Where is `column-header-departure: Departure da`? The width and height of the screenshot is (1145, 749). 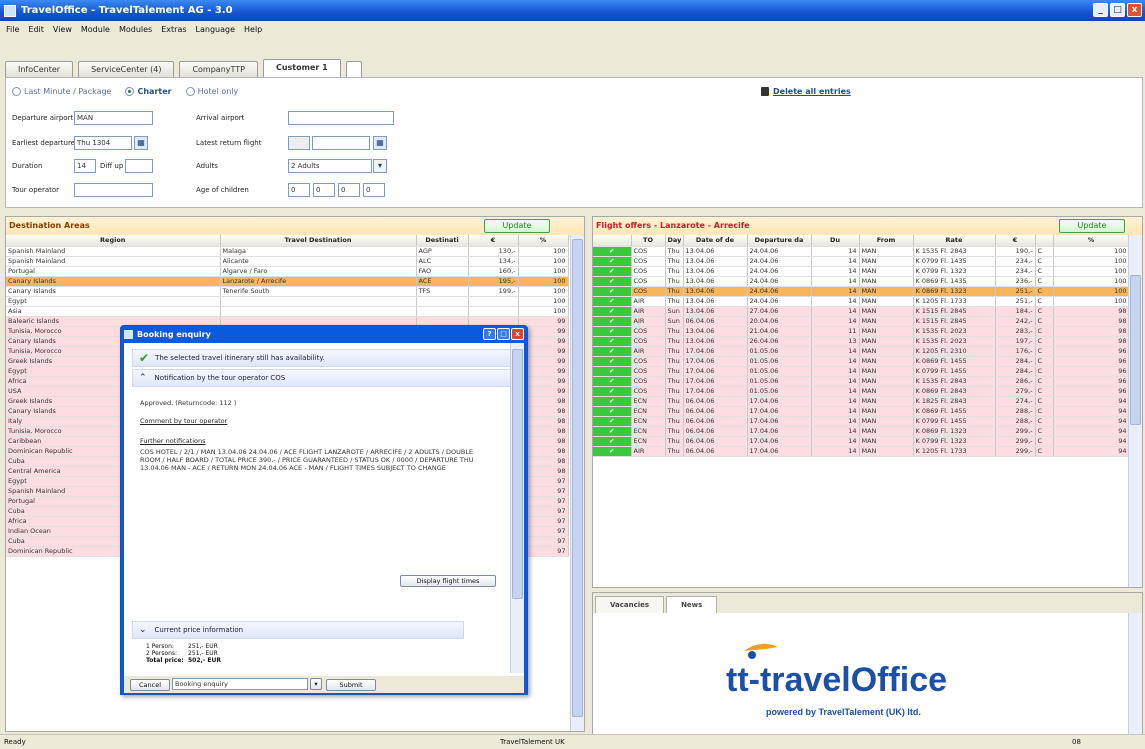
column-header-departure: Departure da is located at coordinates (779, 241).